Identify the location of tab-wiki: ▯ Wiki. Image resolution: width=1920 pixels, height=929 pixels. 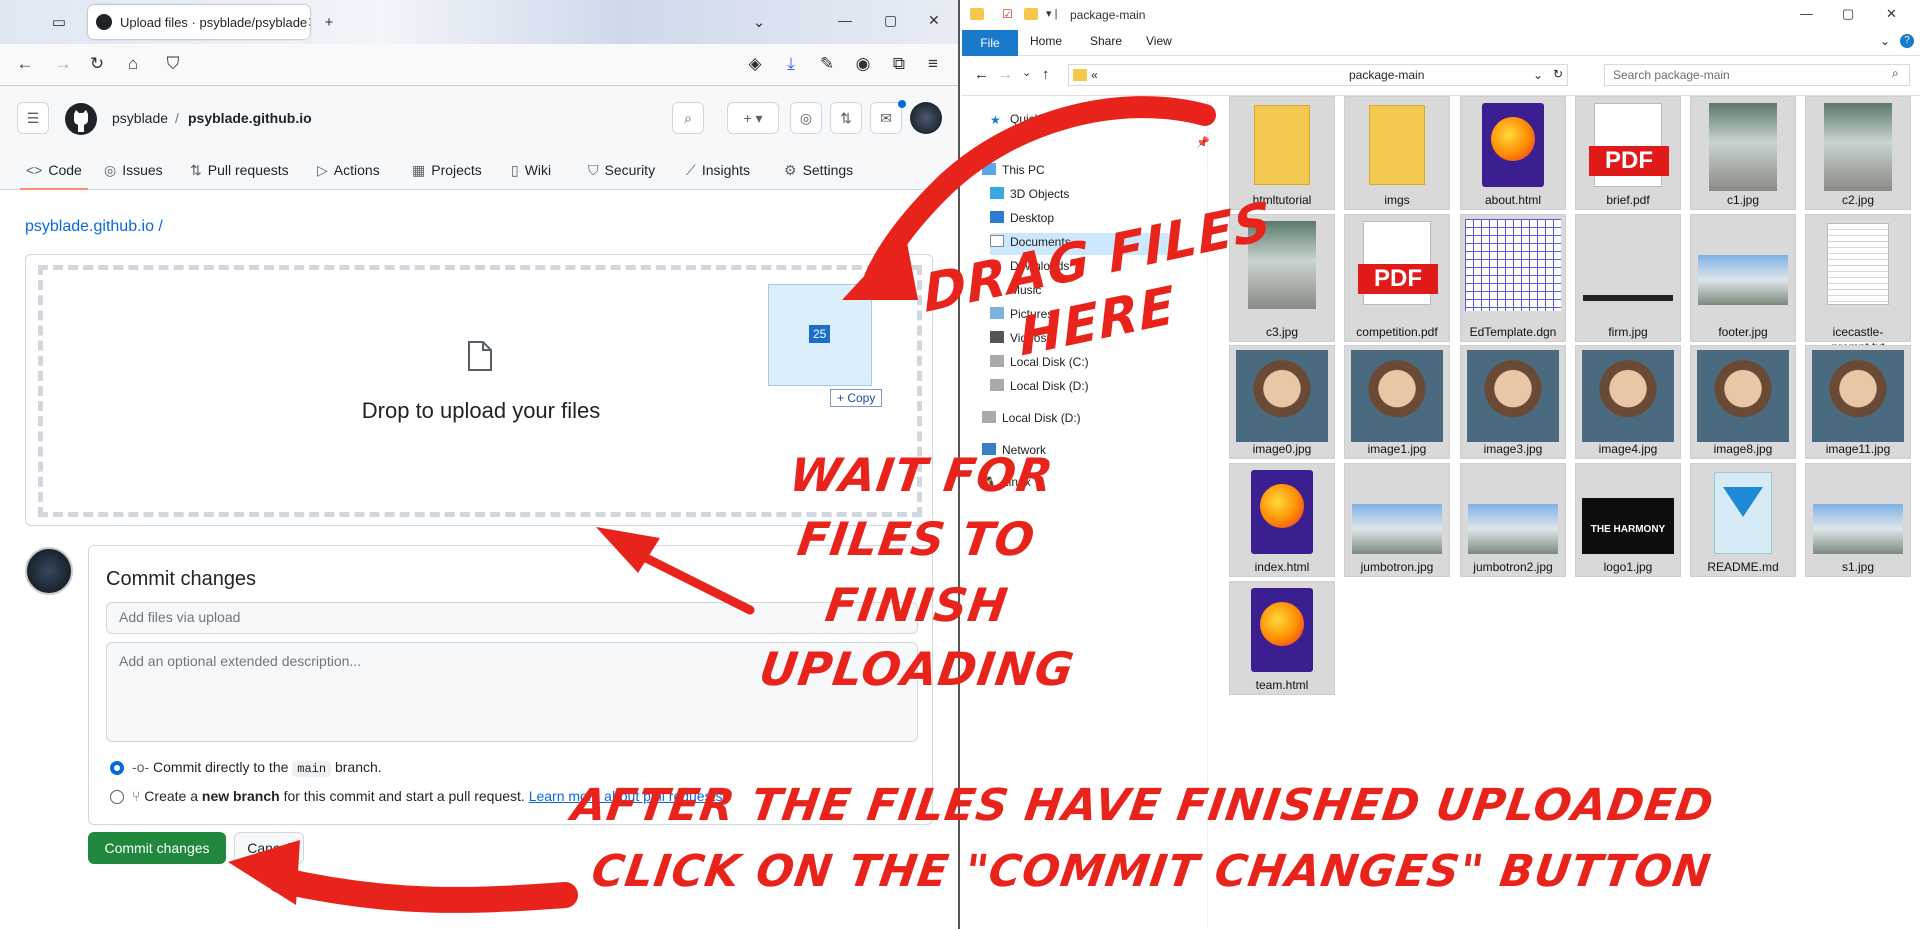
(531, 170).